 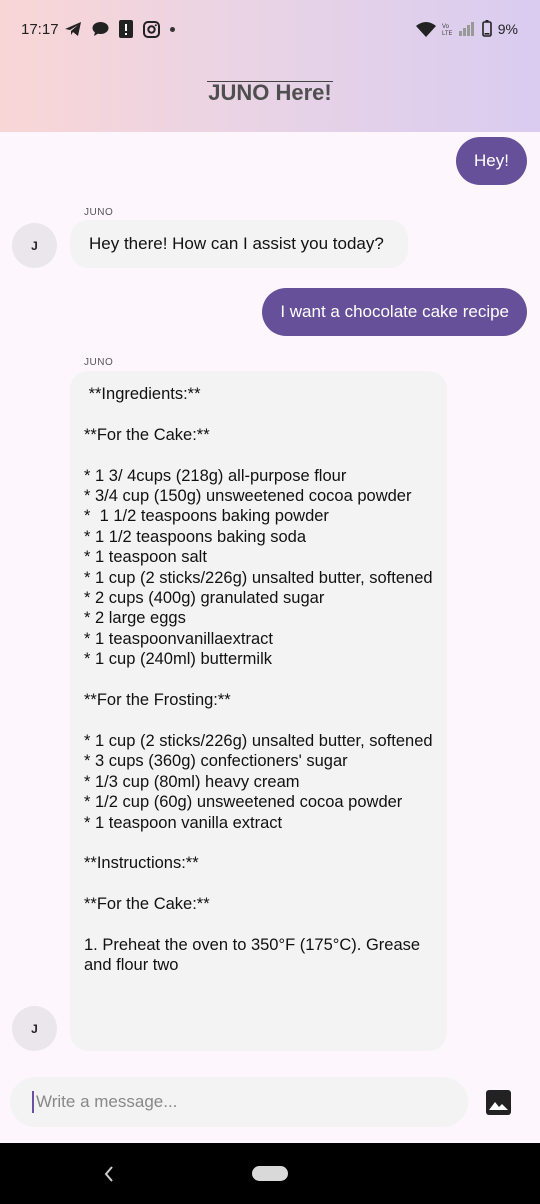 I want to click on chat-icon, so click(x=100, y=29).